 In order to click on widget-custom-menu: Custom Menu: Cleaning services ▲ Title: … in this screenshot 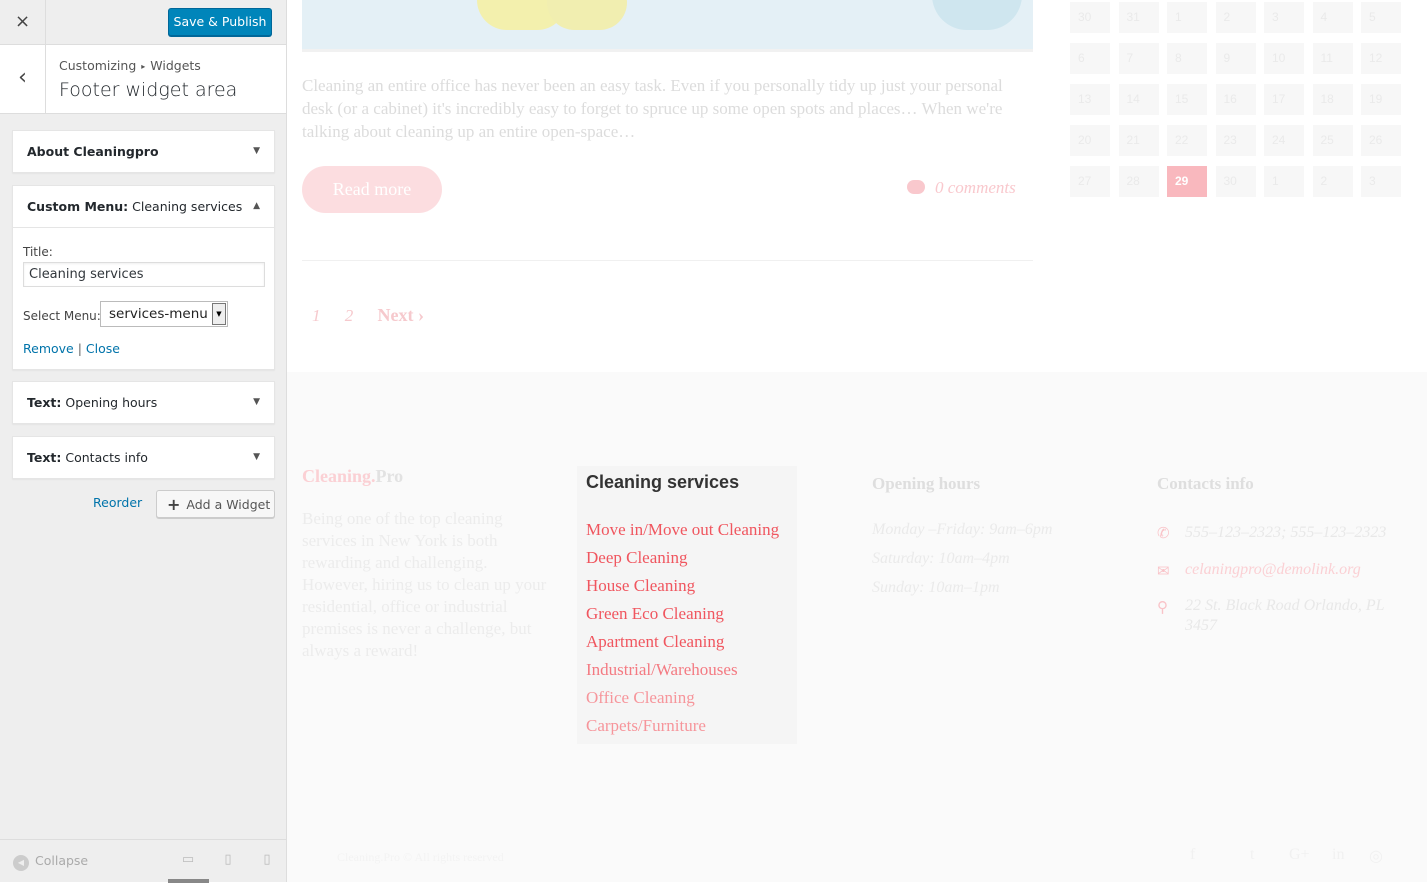, I will do `click(143, 277)`.